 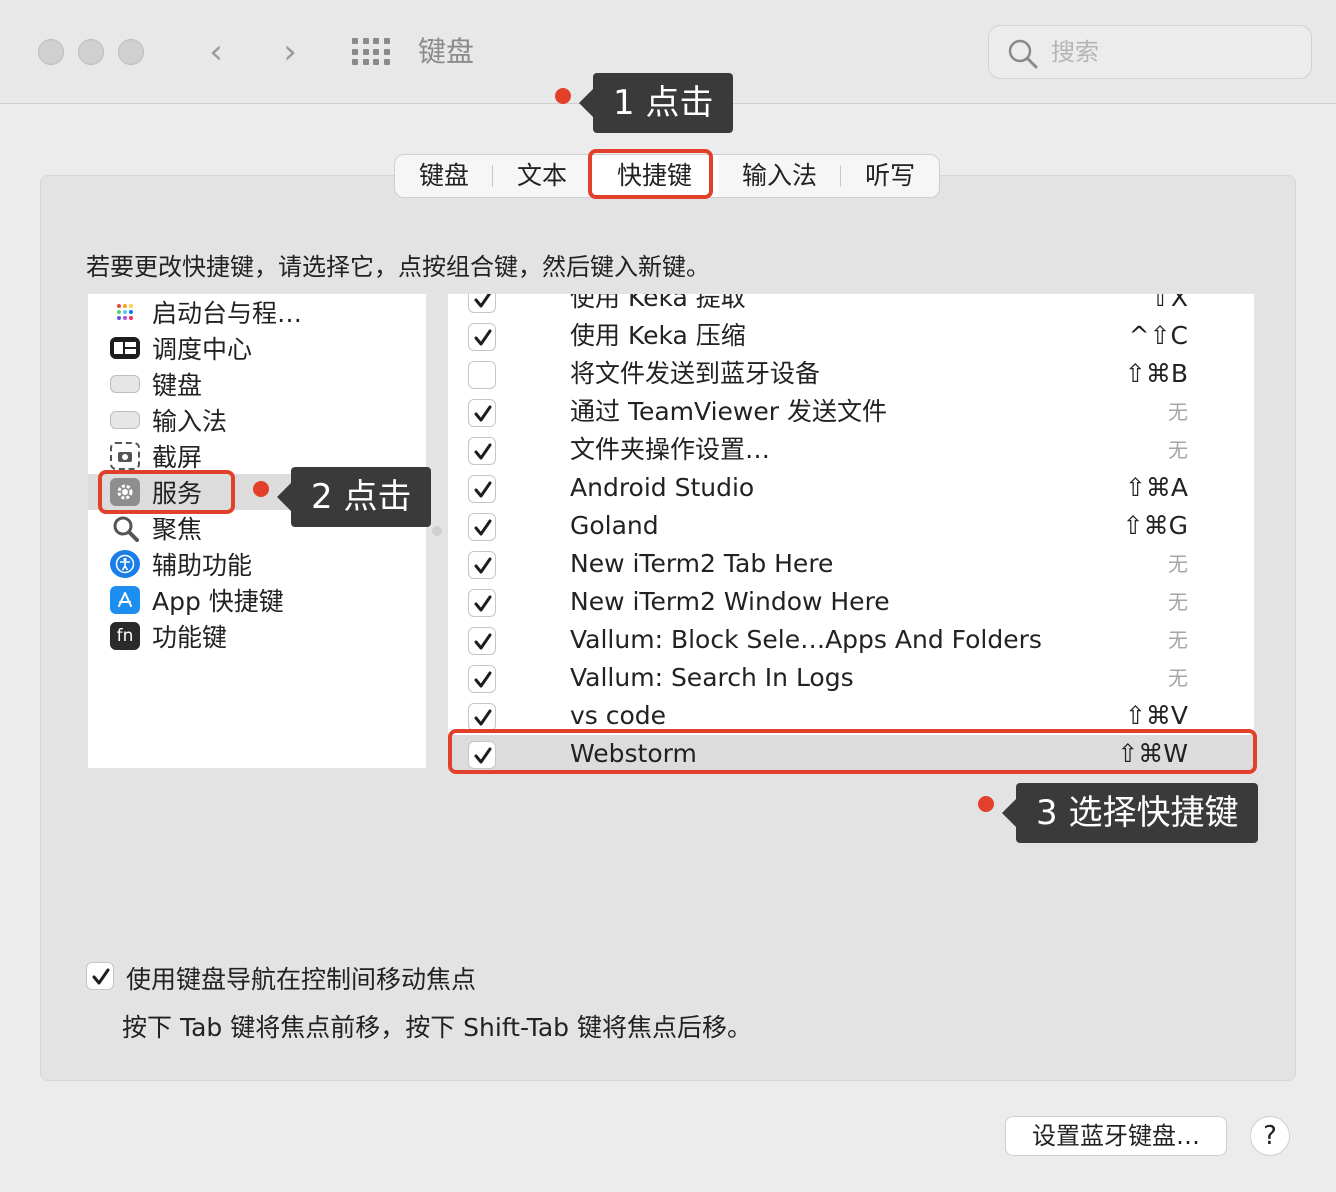 I want to click on shortcut-key: ^⇧C, so click(x=1158, y=336).